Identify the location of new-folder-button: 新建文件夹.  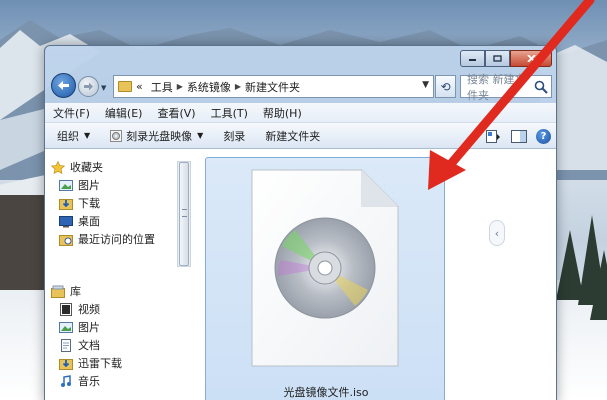
(292, 136).